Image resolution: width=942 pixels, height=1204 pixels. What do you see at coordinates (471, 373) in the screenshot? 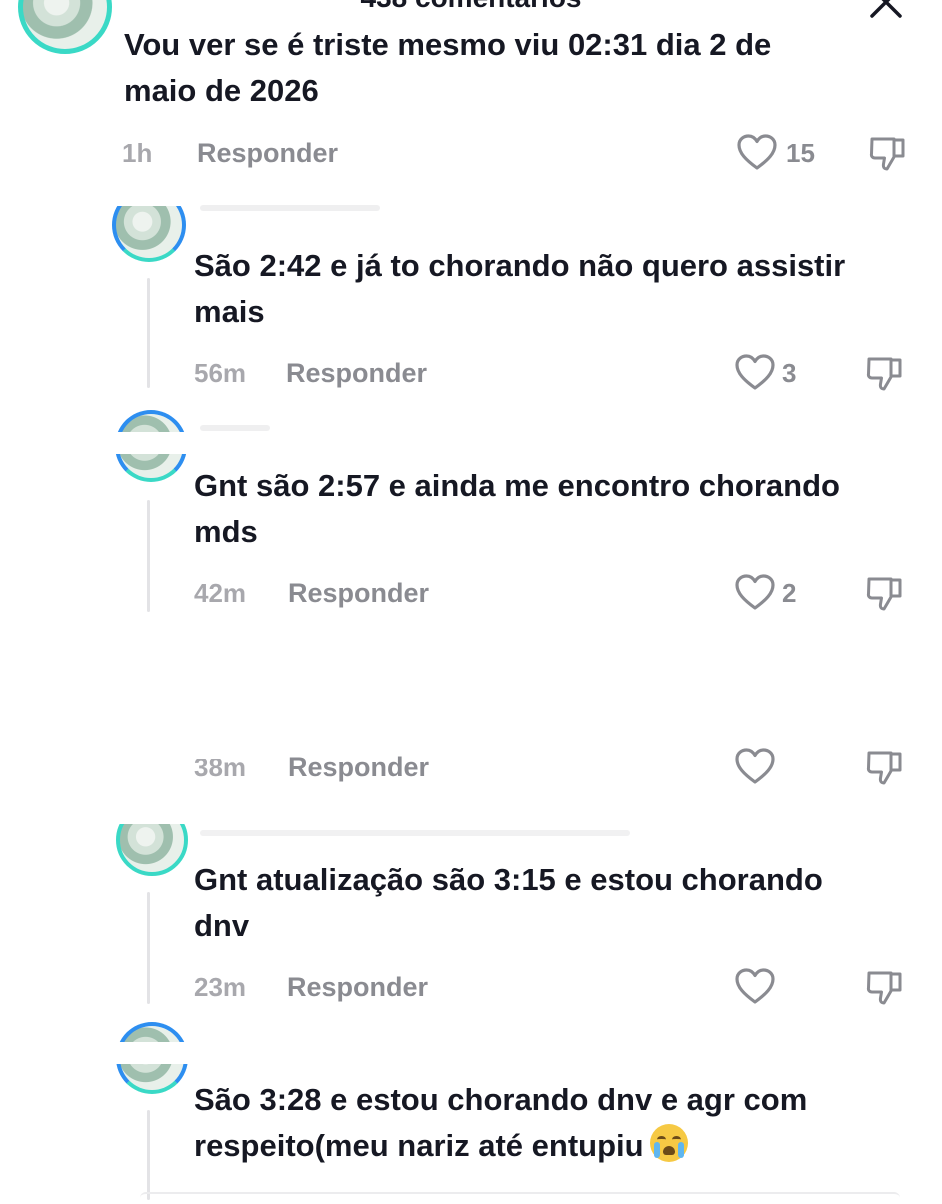
I see `comment-actions: 56m Responder 3` at bounding box center [471, 373].